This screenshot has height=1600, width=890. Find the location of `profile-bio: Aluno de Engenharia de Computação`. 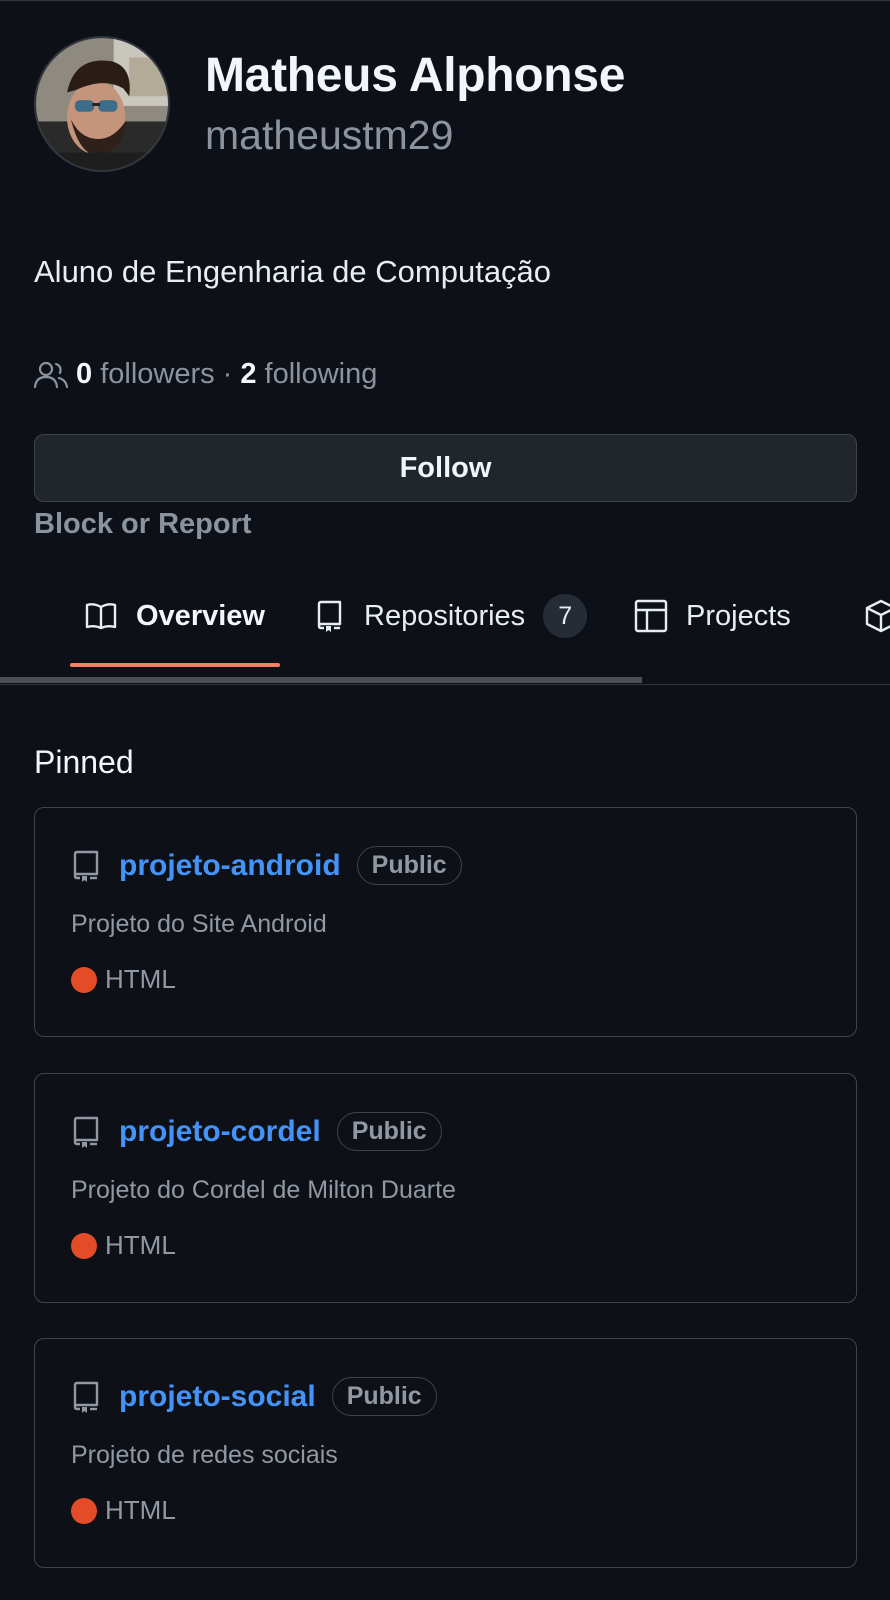

profile-bio: Aluno de Engenharia de Computação is located at coordinates (293, 271).